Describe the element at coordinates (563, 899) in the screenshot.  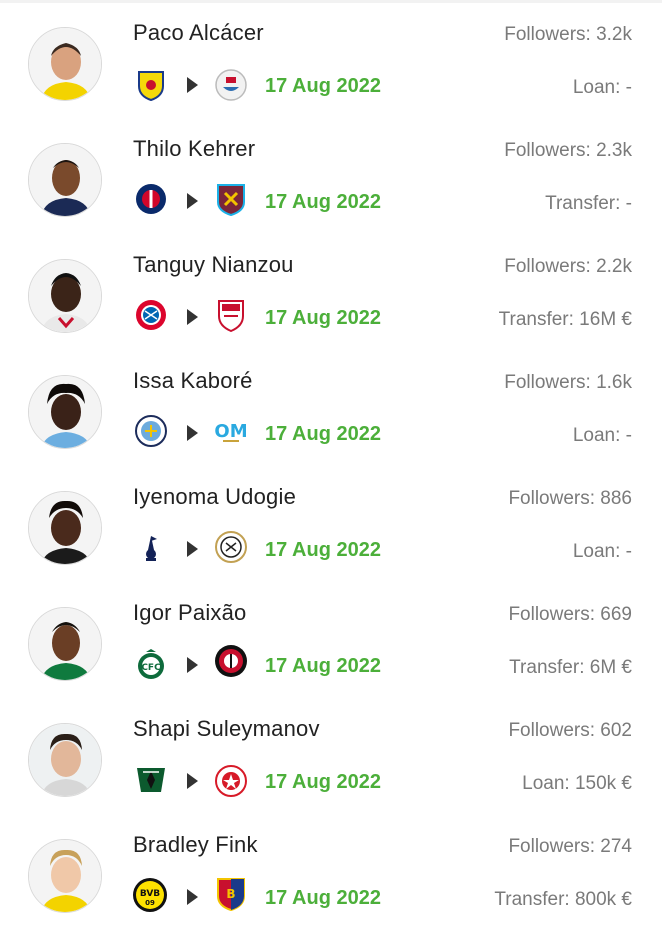
I see `transfer-fee: Transfer: 800k €` at that location.